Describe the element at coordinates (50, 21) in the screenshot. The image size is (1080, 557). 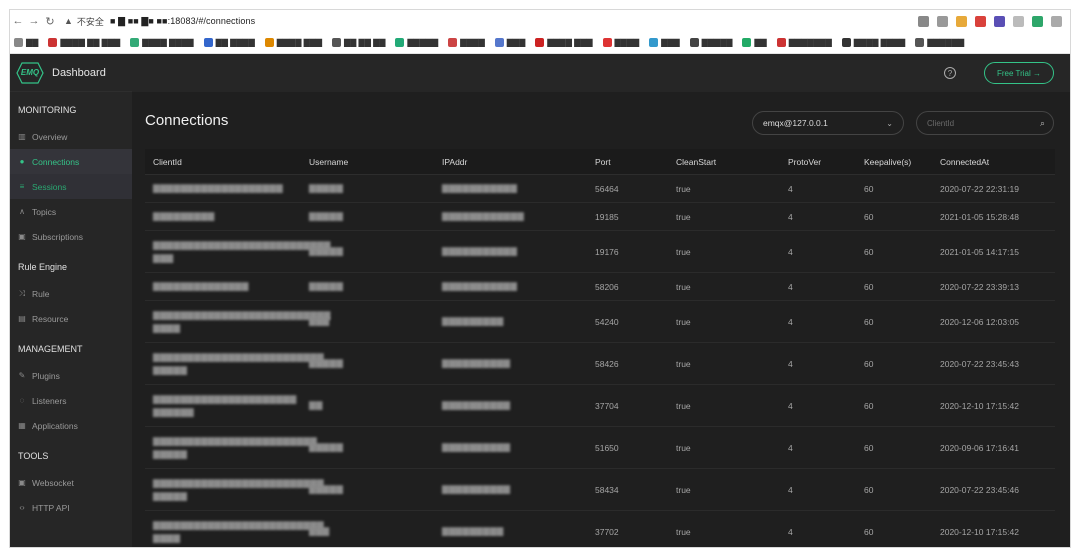
I see `reload-icon: ↻` at that location.